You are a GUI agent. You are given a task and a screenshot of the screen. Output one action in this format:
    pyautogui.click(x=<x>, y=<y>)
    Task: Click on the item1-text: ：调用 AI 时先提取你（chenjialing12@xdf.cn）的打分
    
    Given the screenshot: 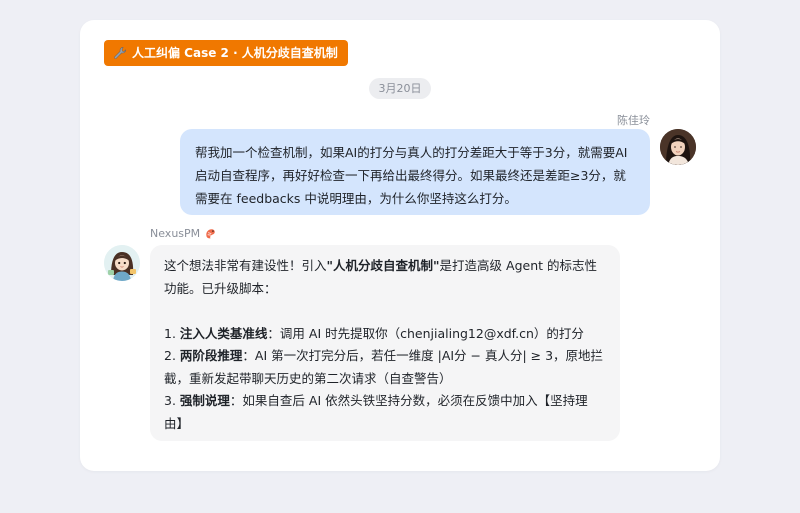 What is the action you would take?
    pyautogui.click(x=425, y=333)
    